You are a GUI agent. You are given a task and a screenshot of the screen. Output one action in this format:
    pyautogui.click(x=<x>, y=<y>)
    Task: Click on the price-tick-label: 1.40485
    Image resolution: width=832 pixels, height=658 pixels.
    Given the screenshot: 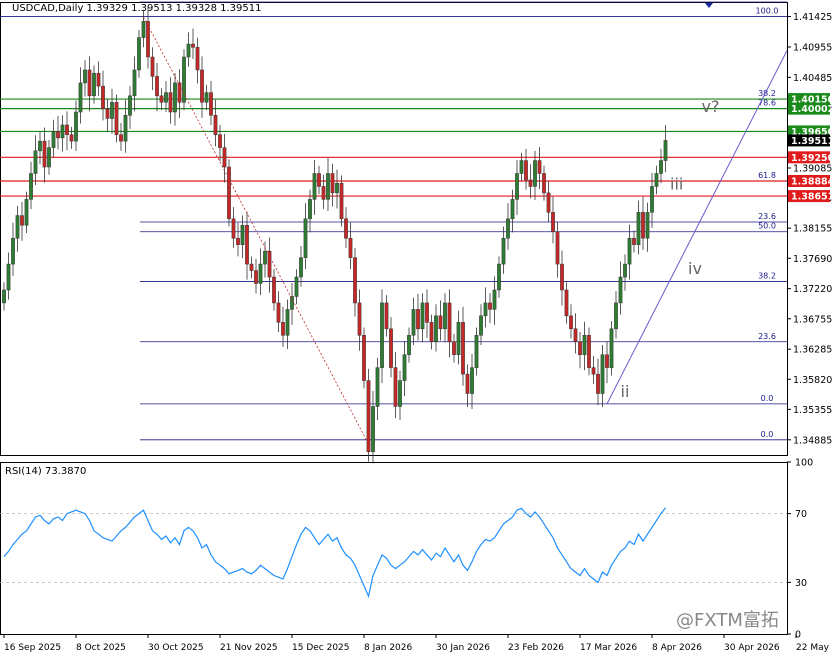 What is the action you would take?
    pyautogui.click(x=812, y=78)
    